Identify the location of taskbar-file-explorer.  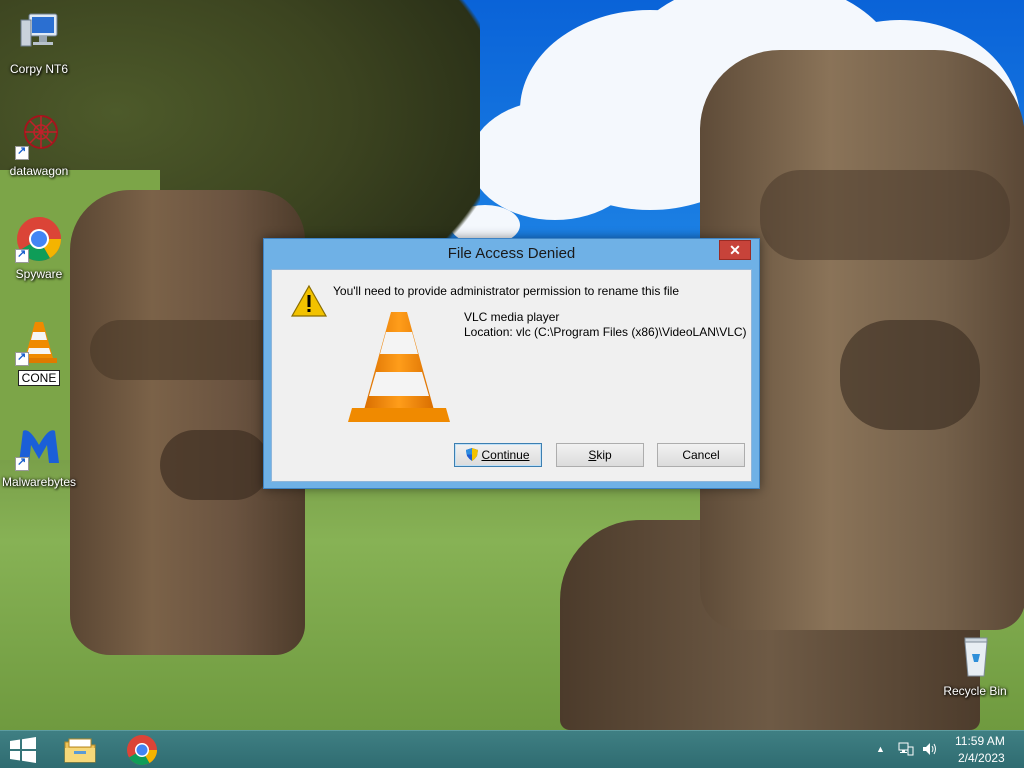
(80, 750).